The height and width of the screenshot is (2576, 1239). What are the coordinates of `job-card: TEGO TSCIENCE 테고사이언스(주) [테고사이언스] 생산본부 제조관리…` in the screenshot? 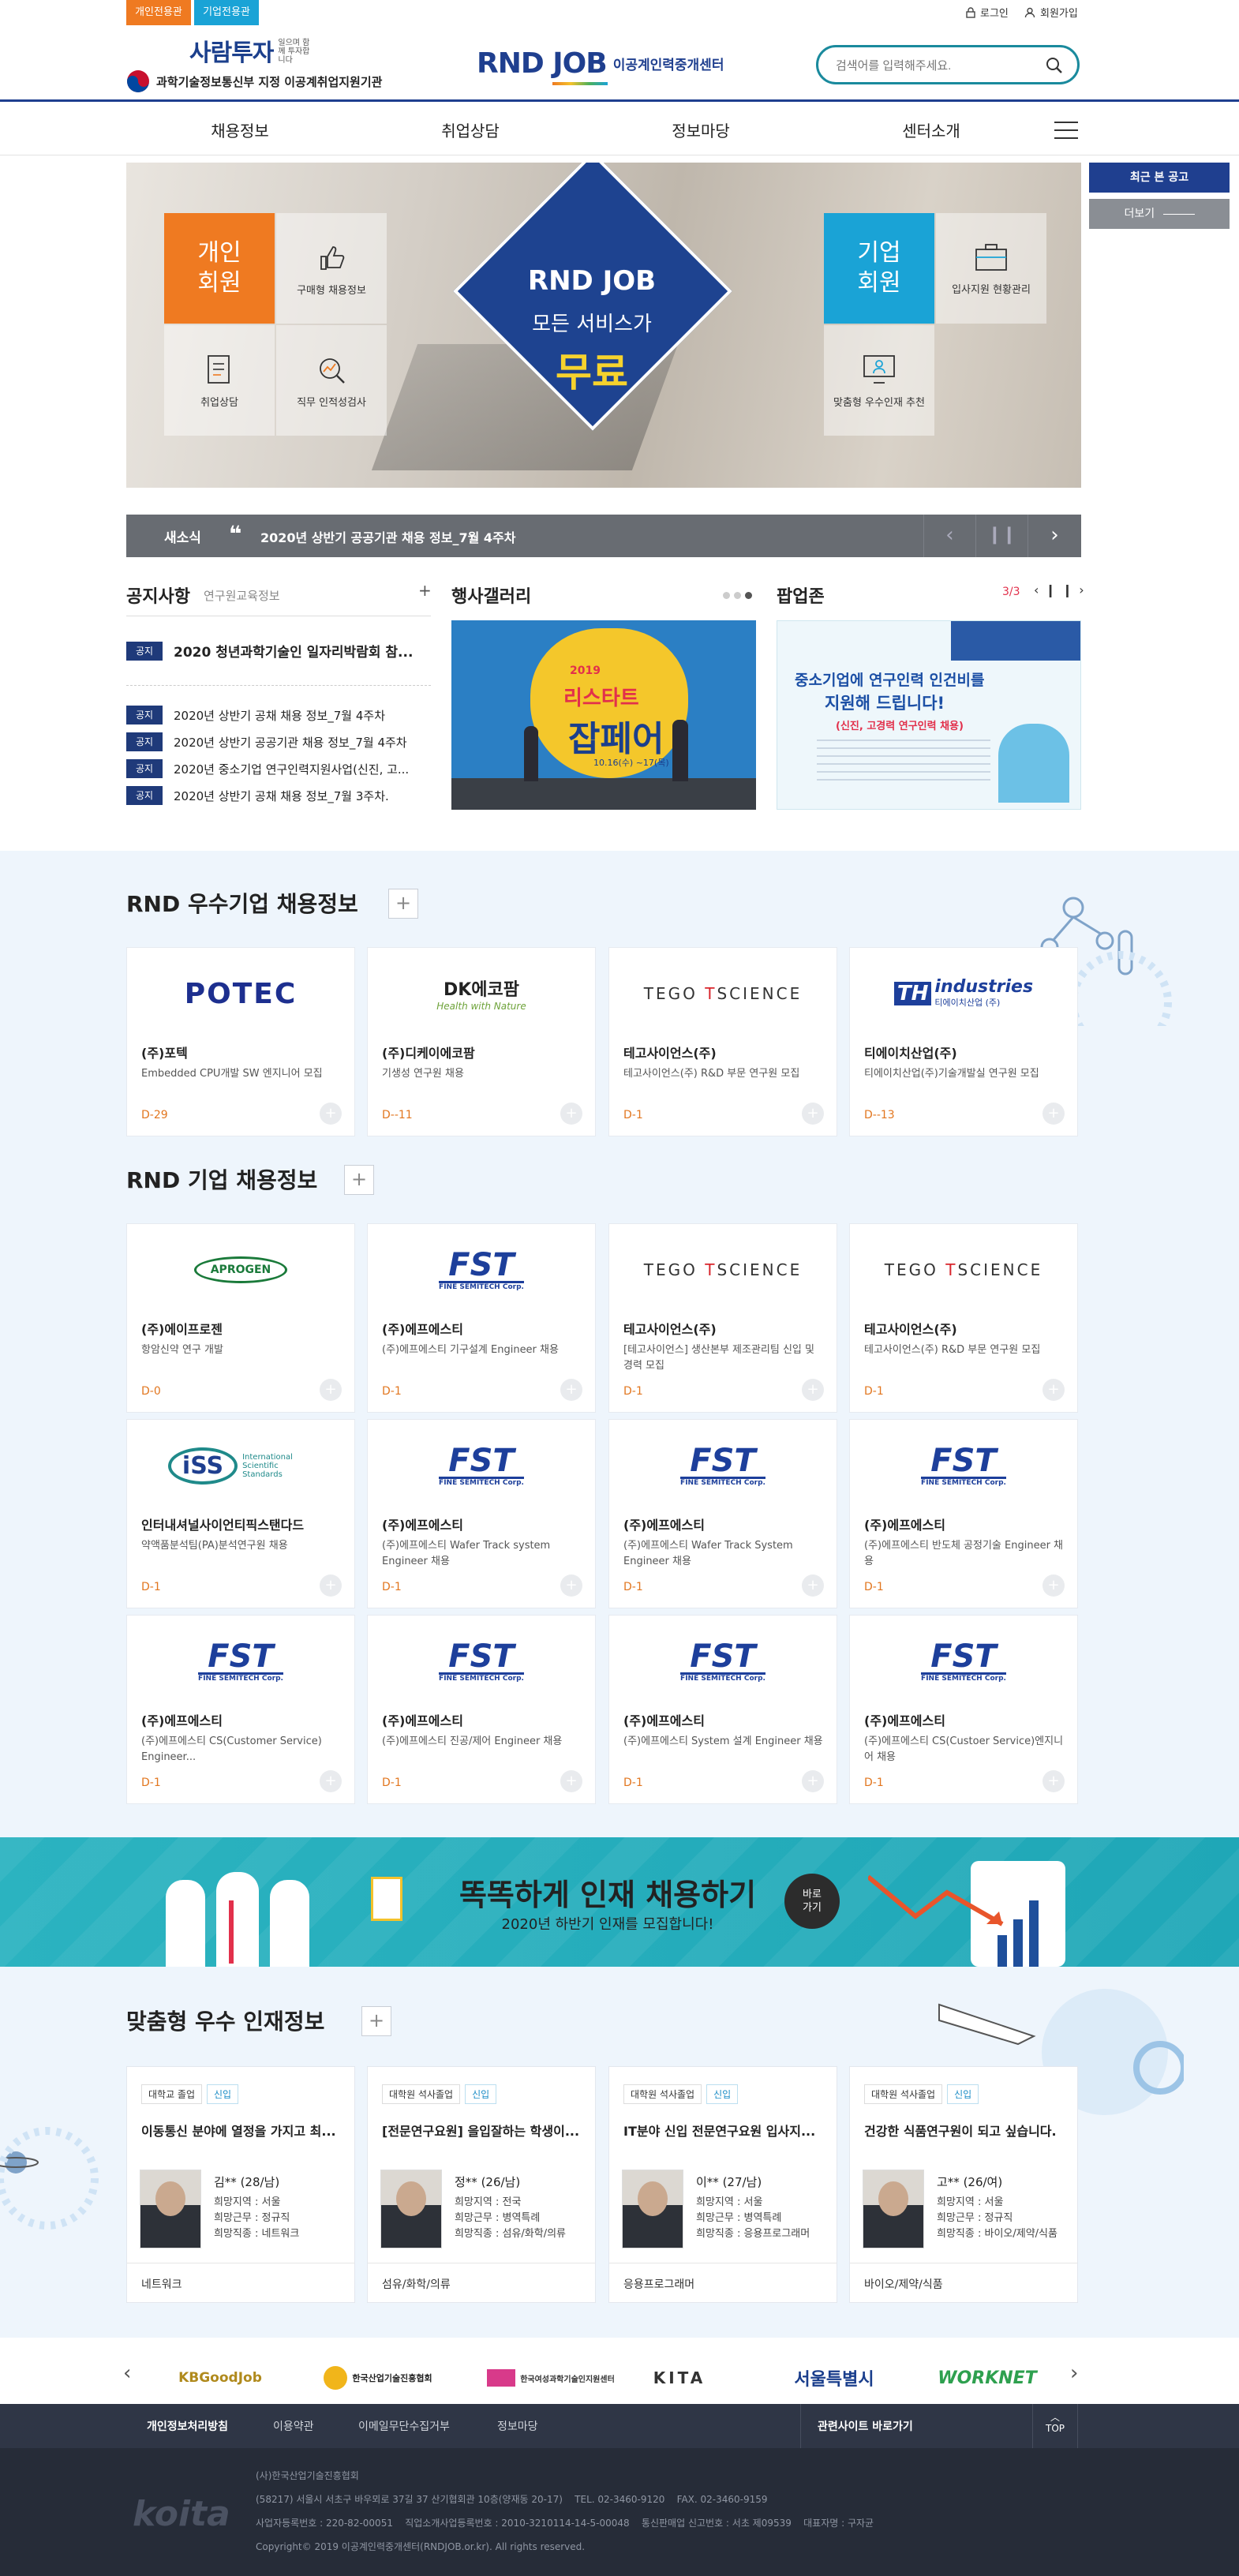 It's located at (722, 1318).